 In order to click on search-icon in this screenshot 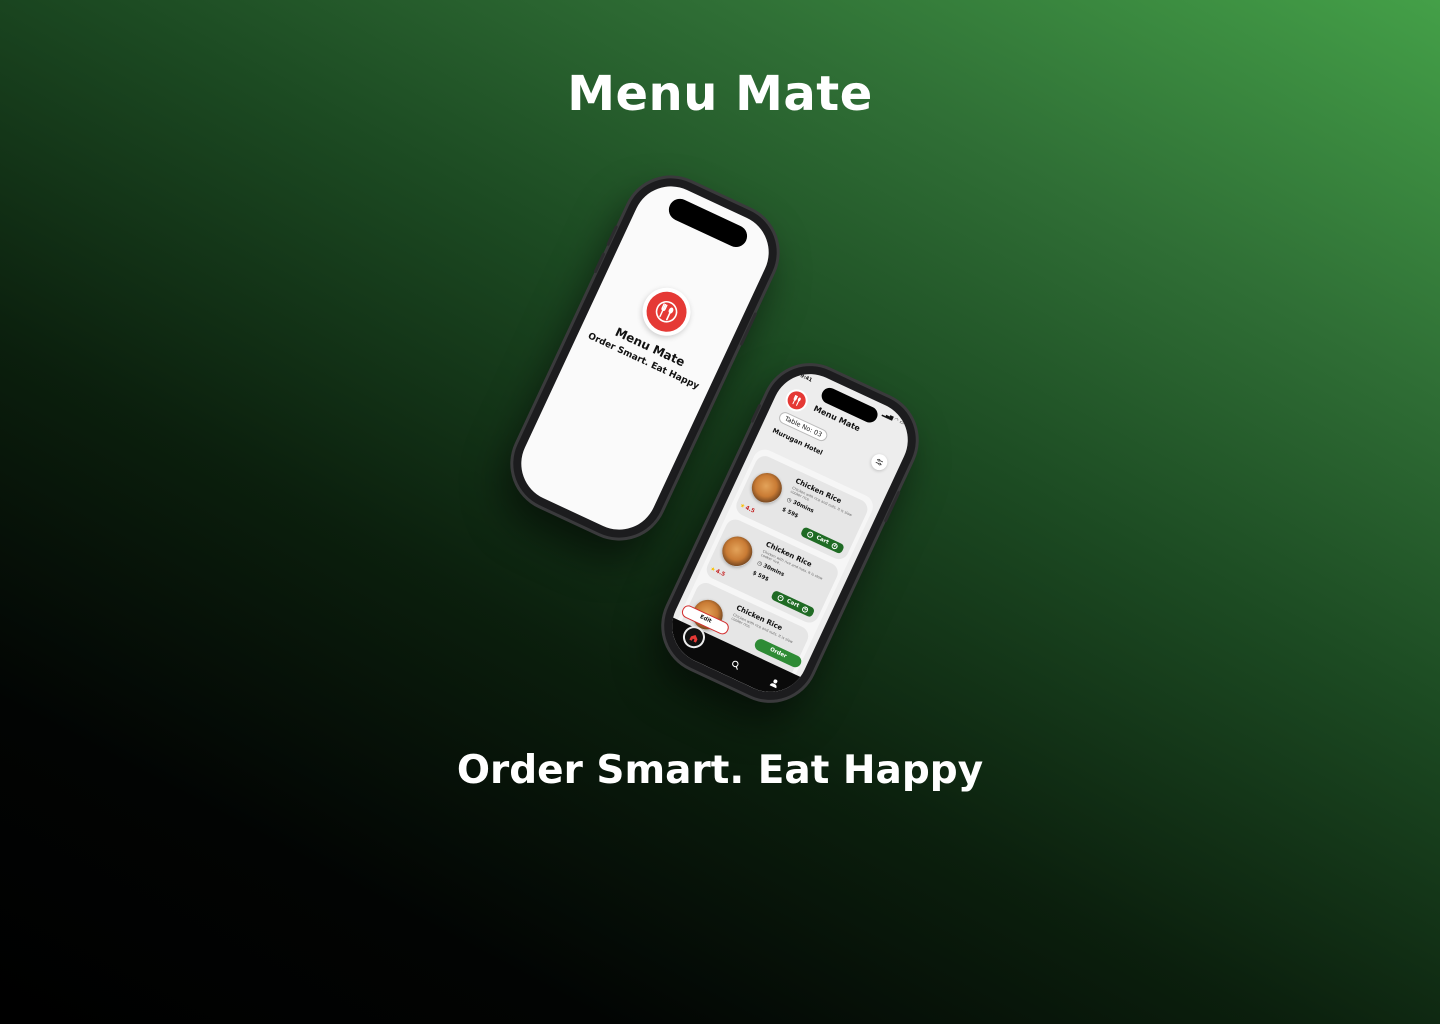, I will do `click(735, 665)`.